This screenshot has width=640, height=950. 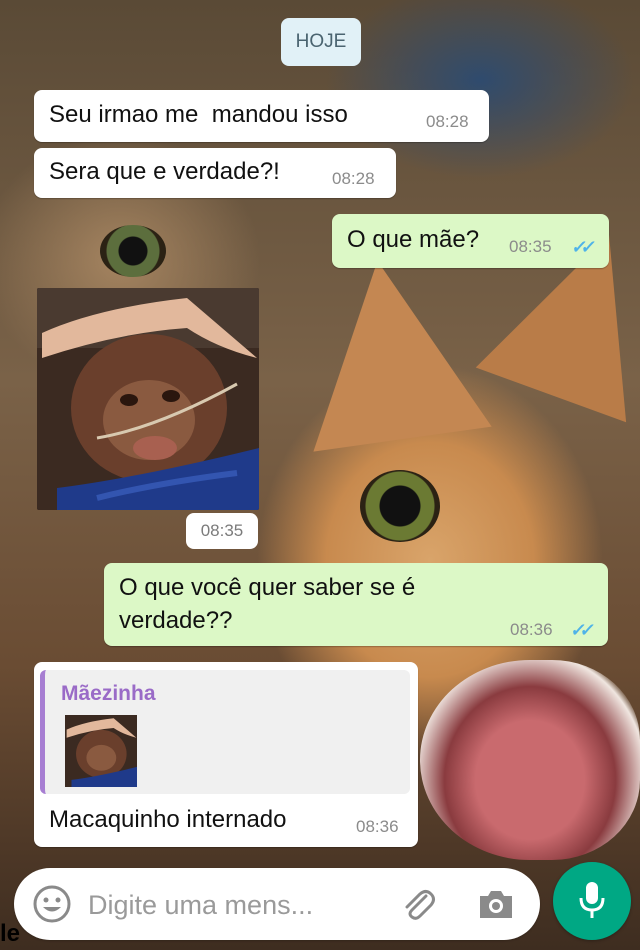 I want to click on record-voice-button, so click(x=592, y=901).